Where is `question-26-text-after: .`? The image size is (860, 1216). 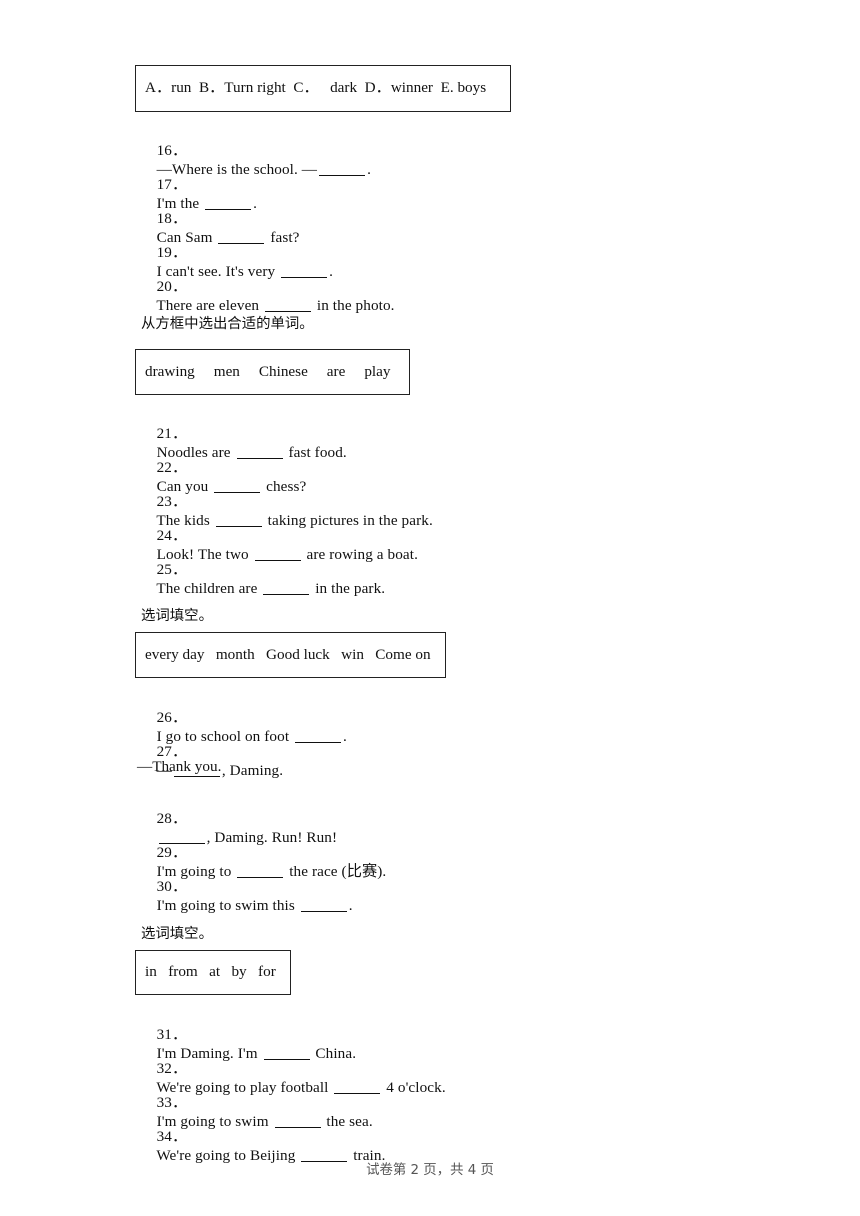
question-26-text-after: . is located at coordinates (345, 736).